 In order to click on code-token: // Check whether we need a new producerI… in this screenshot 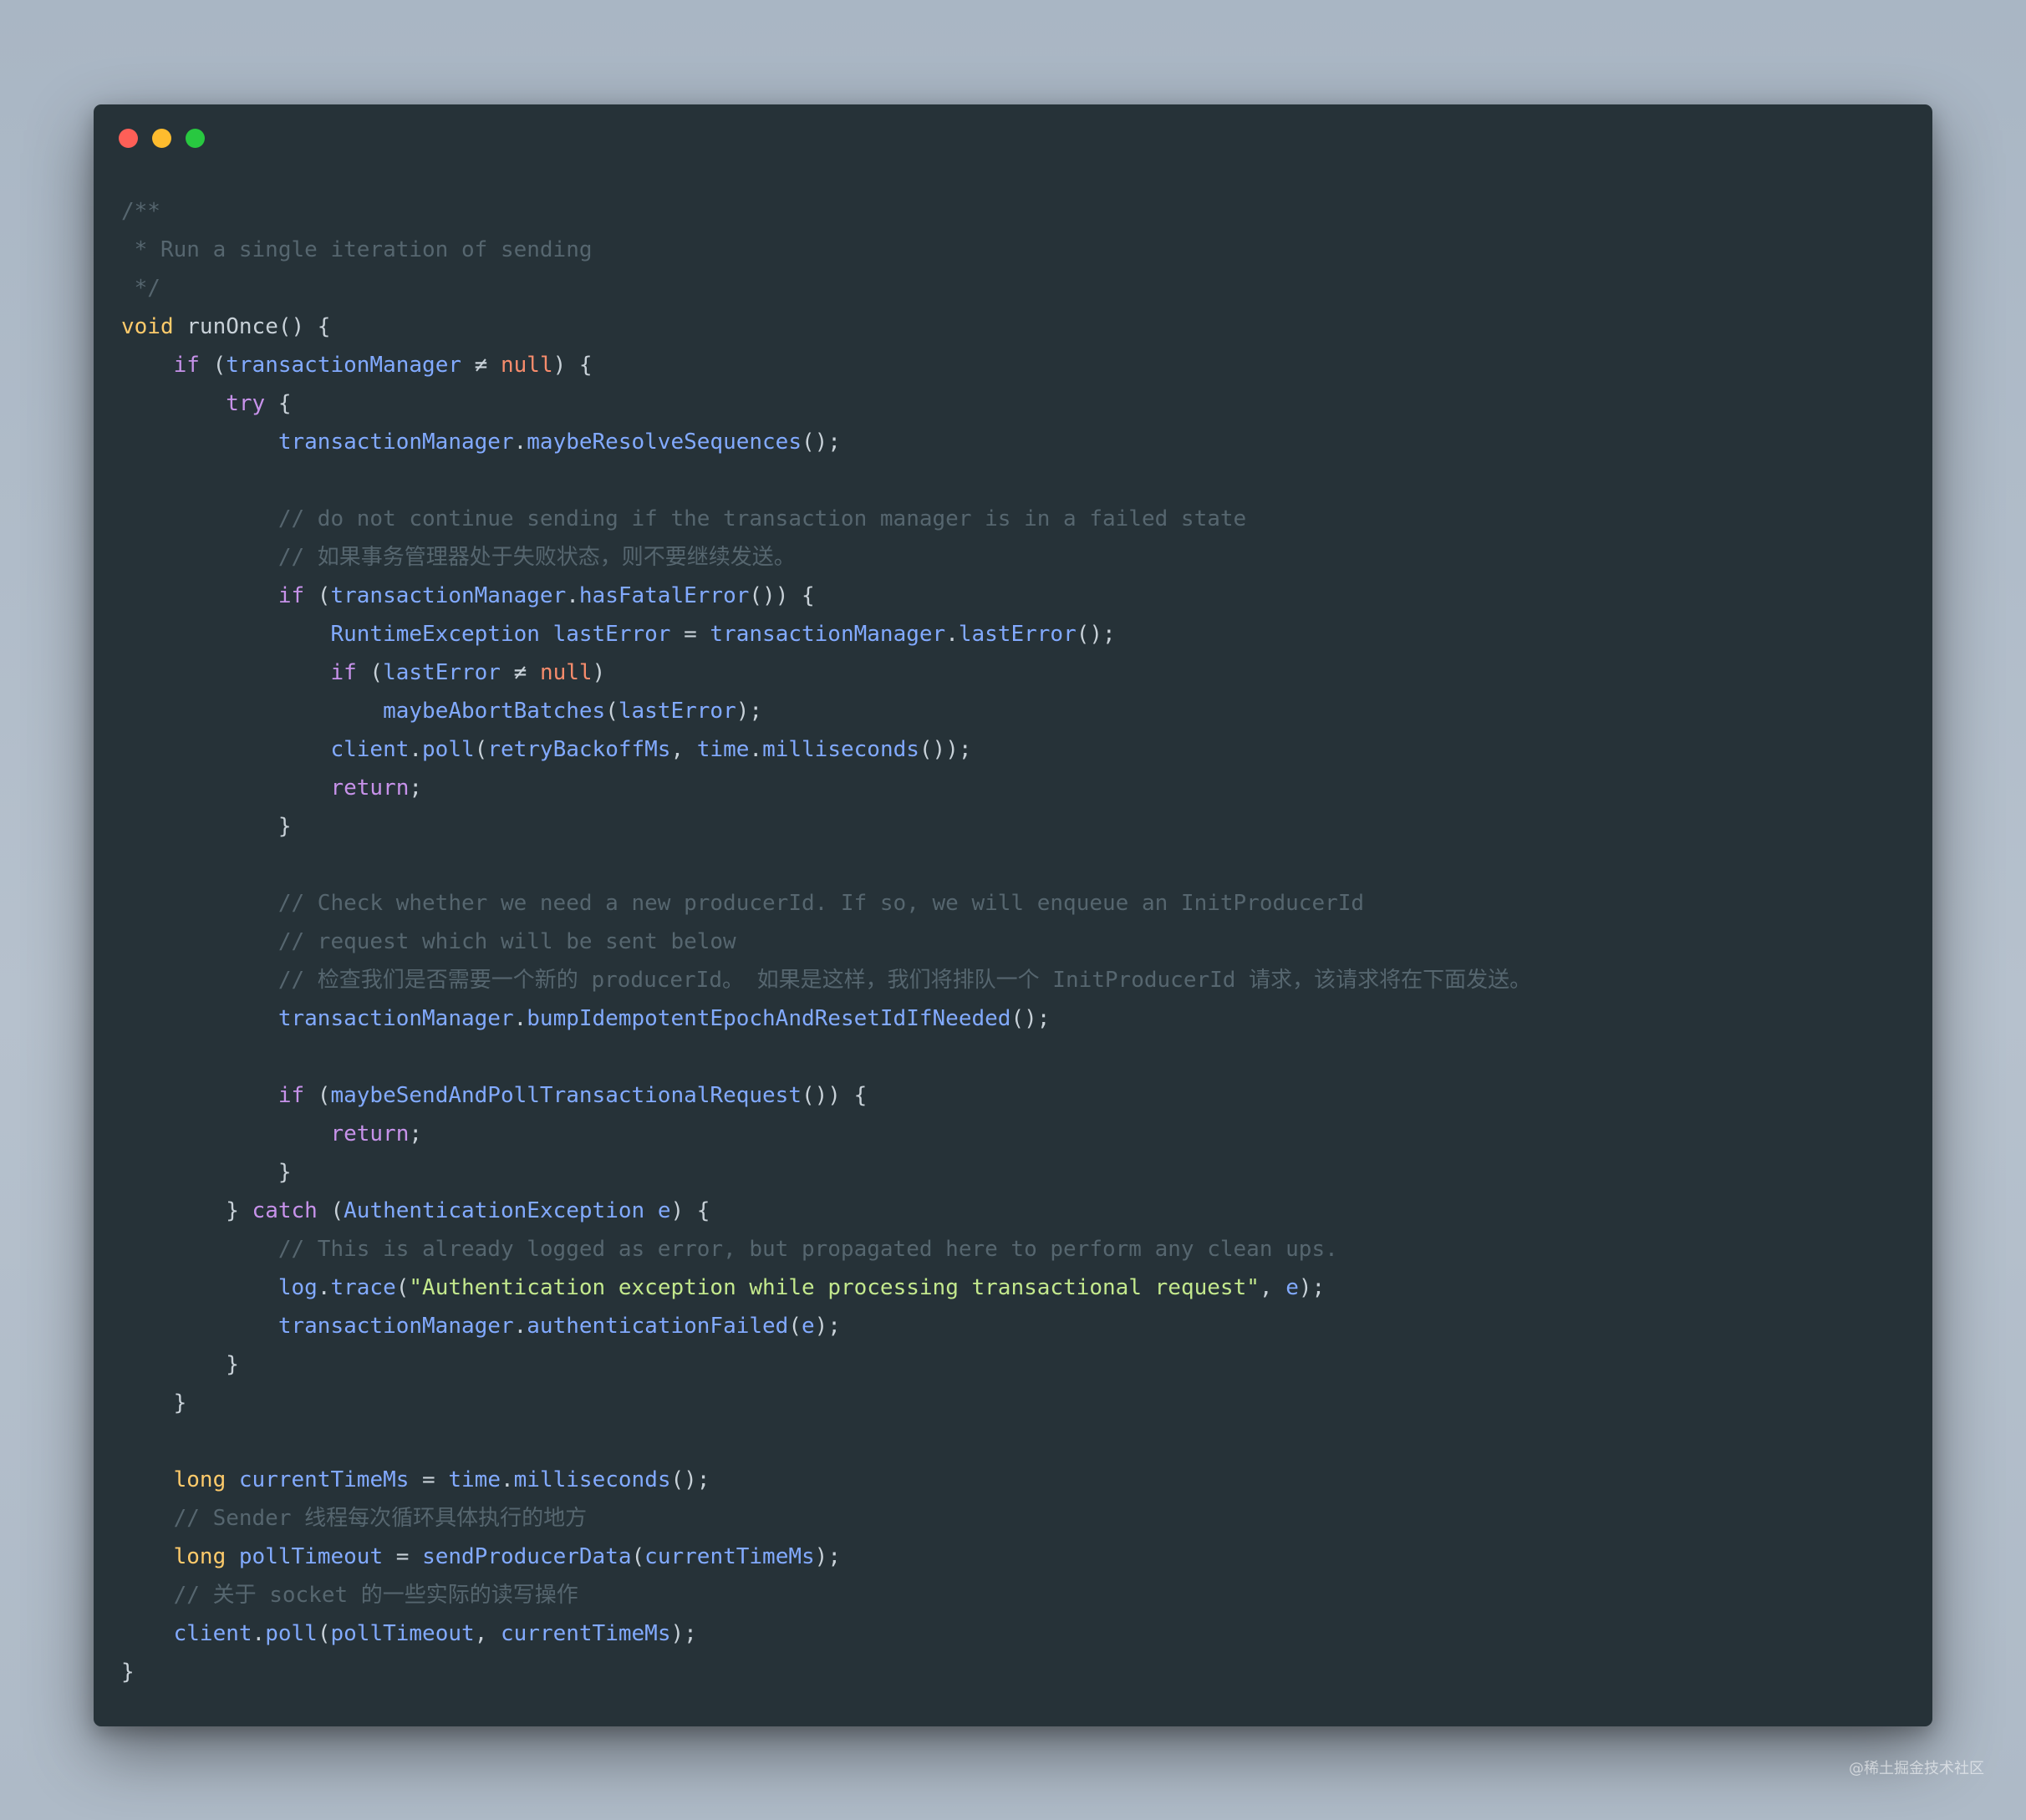, I will do `click(743, 903)`.